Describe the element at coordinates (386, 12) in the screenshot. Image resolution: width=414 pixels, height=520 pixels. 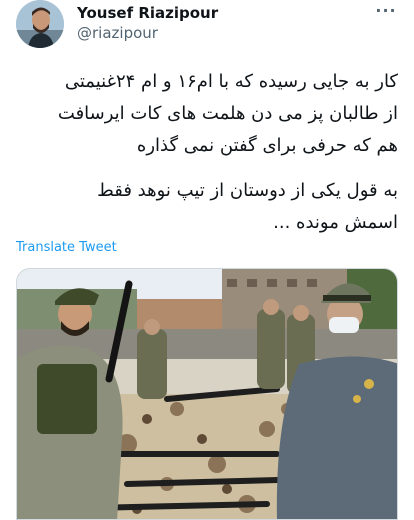
I see `more-horizontal-icon: ···` at that location.